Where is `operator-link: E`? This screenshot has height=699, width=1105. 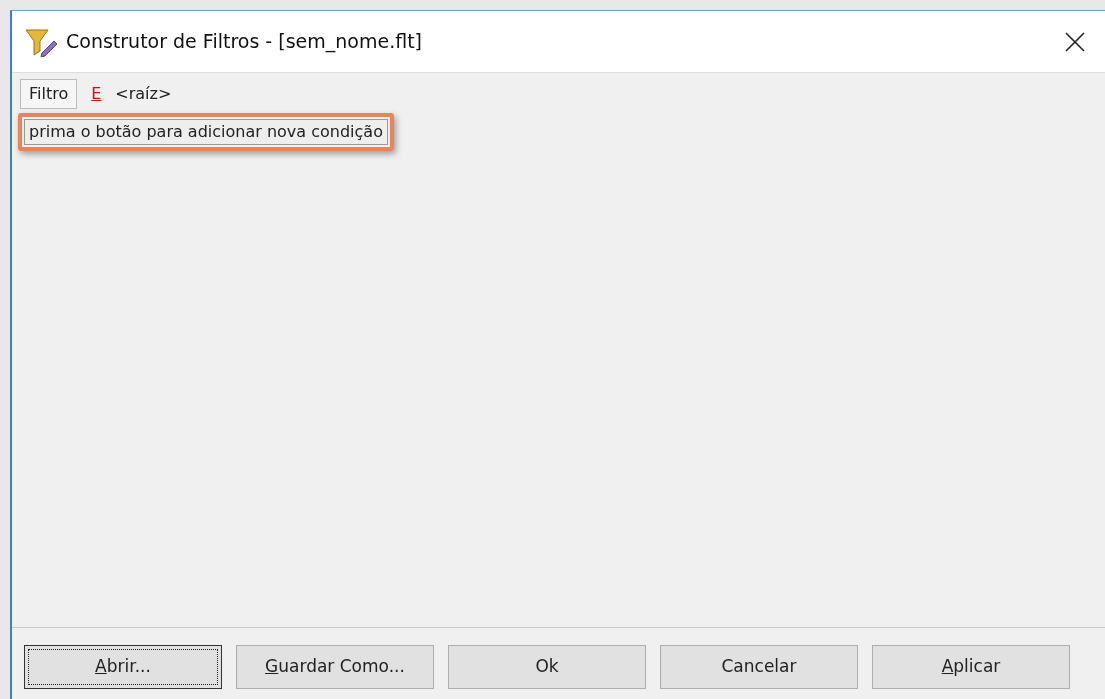 operator-link: E is located at coordinates (96, 94).